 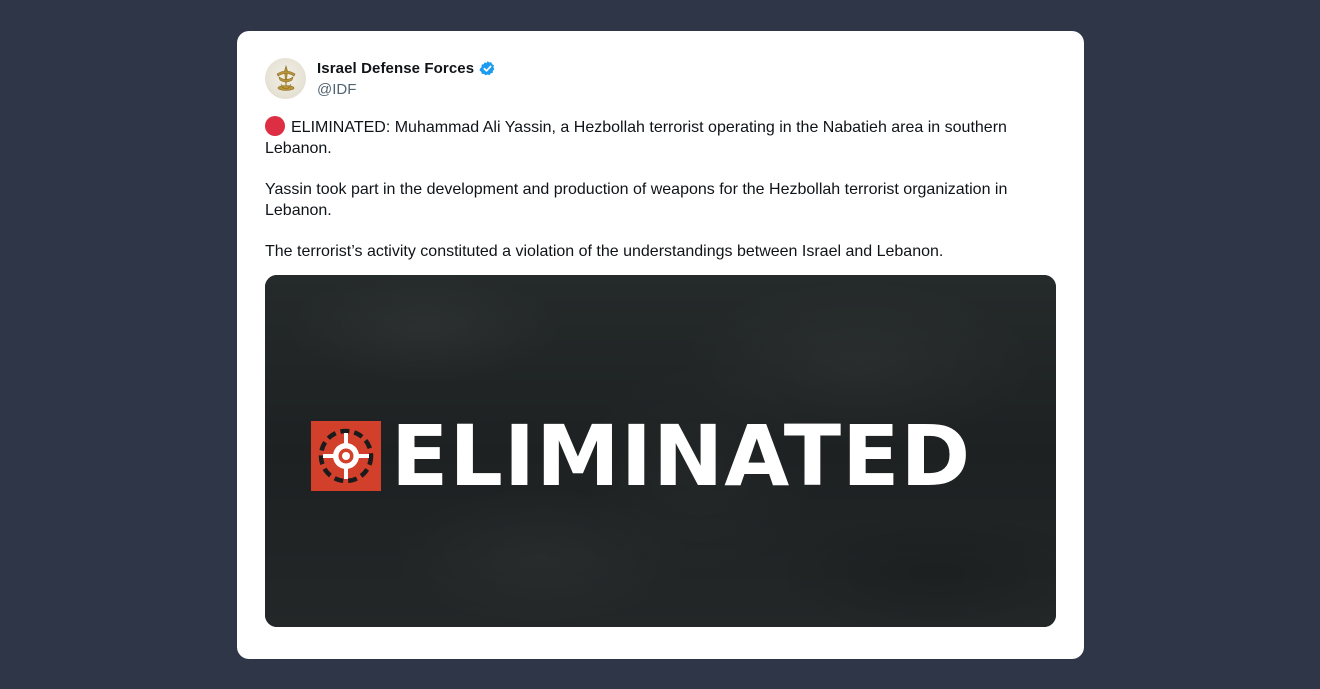 What do you see at coordinates (681, 456) in the screenshot?
I see `media-headline: ELIMINATED` at bounding box center [681, 456].